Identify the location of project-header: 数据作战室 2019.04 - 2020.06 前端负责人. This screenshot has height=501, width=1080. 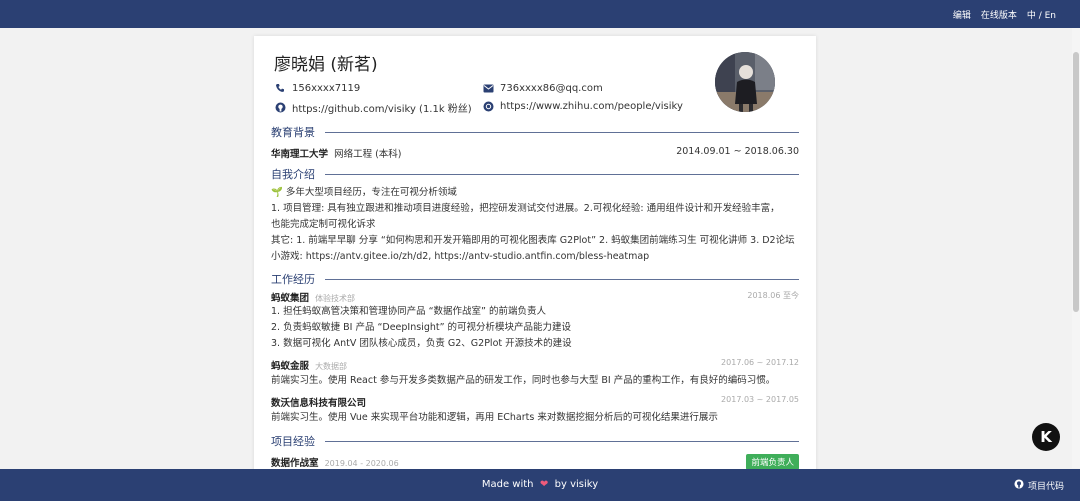
(535, 462).